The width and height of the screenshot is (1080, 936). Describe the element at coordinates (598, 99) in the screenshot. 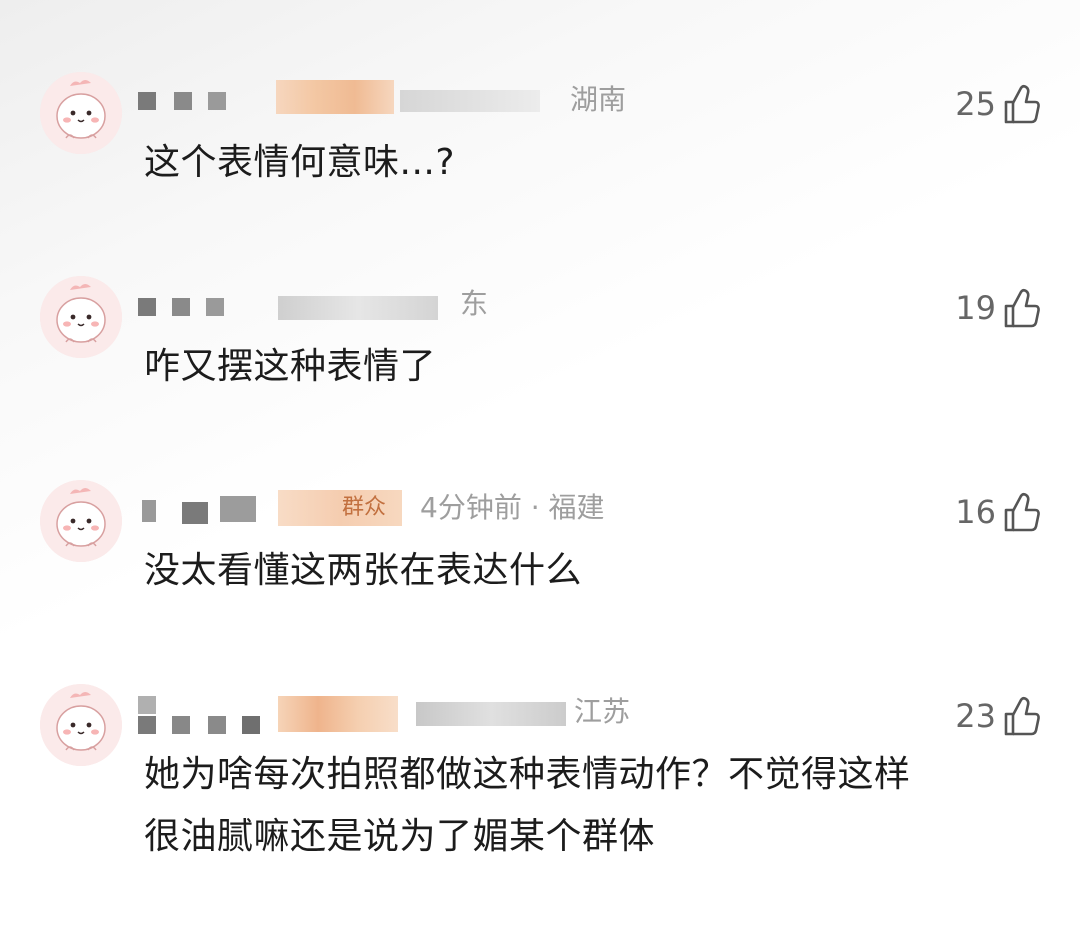

I see `comment-location: 湖南` at that location.